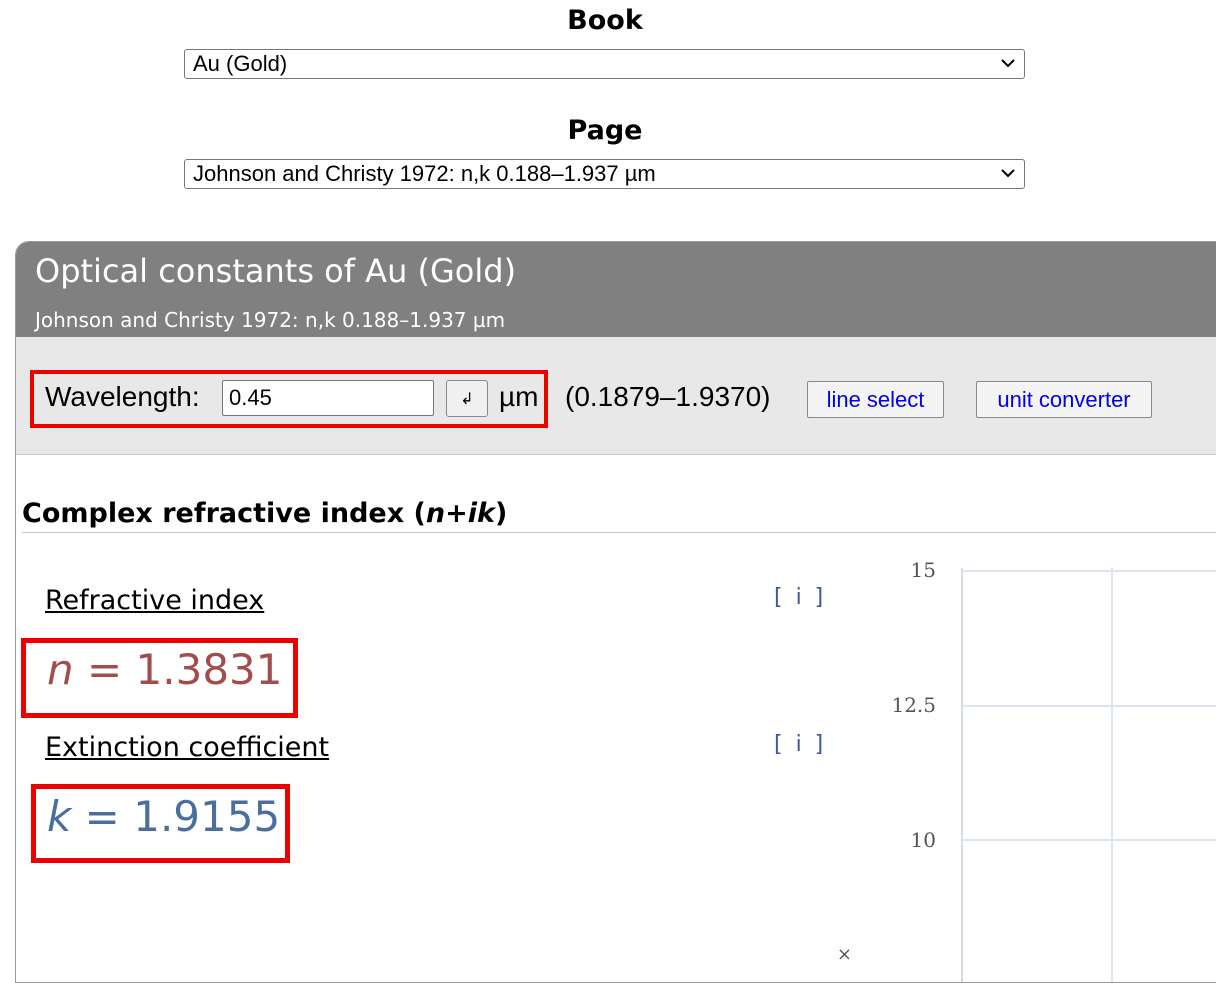  I want to click on page-label: Page, so click(605, 130).